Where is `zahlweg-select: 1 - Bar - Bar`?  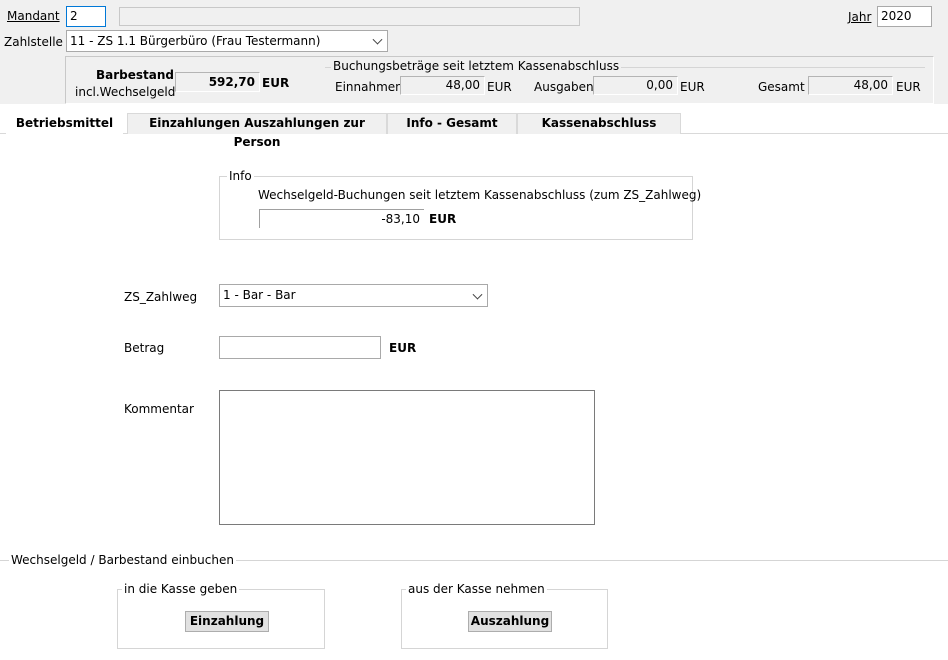
zahlweg-select: 1 - Bar - Bar is located at coordinates (353, 295).